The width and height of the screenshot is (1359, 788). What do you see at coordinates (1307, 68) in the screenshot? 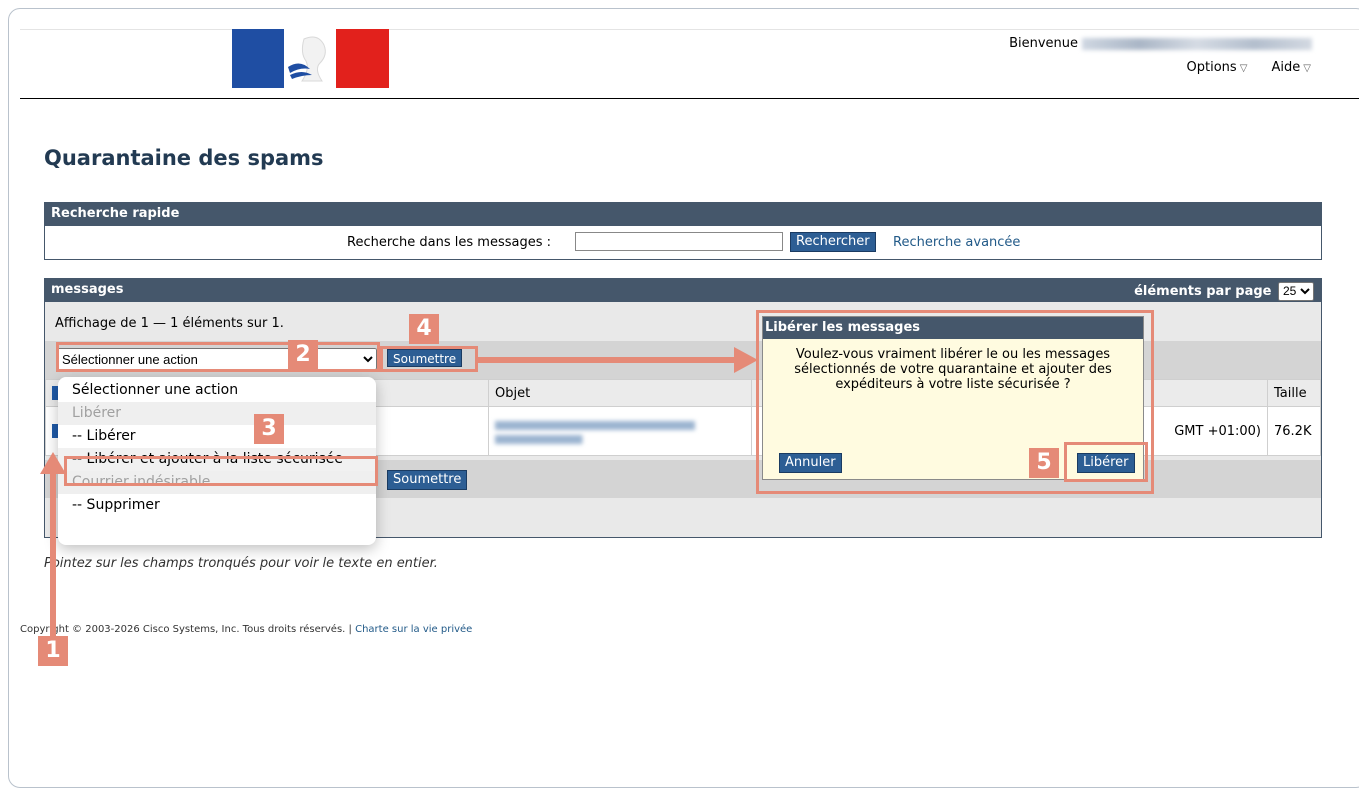
I see `aide-caret-icon: ▽` at bounding box center [1307, 68].